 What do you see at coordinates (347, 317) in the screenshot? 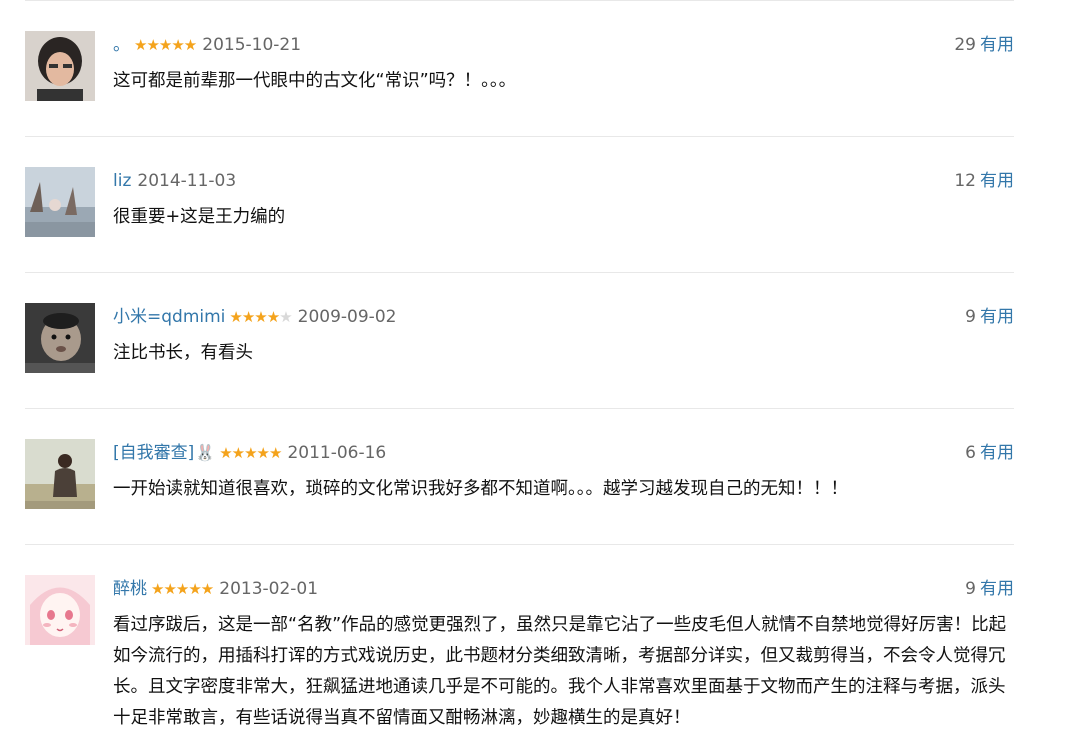
I see `review-date: 2009-09-02` at bounding box center [347, 317].